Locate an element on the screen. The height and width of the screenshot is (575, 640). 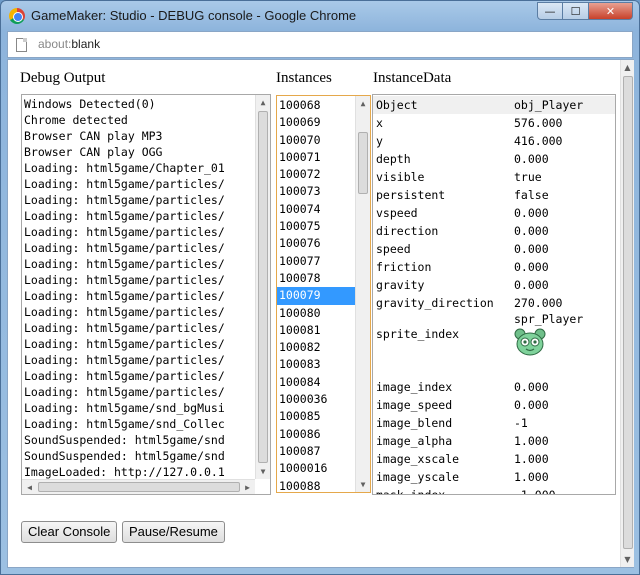
instance-item: 100088 is located at coordinates (316, 485).